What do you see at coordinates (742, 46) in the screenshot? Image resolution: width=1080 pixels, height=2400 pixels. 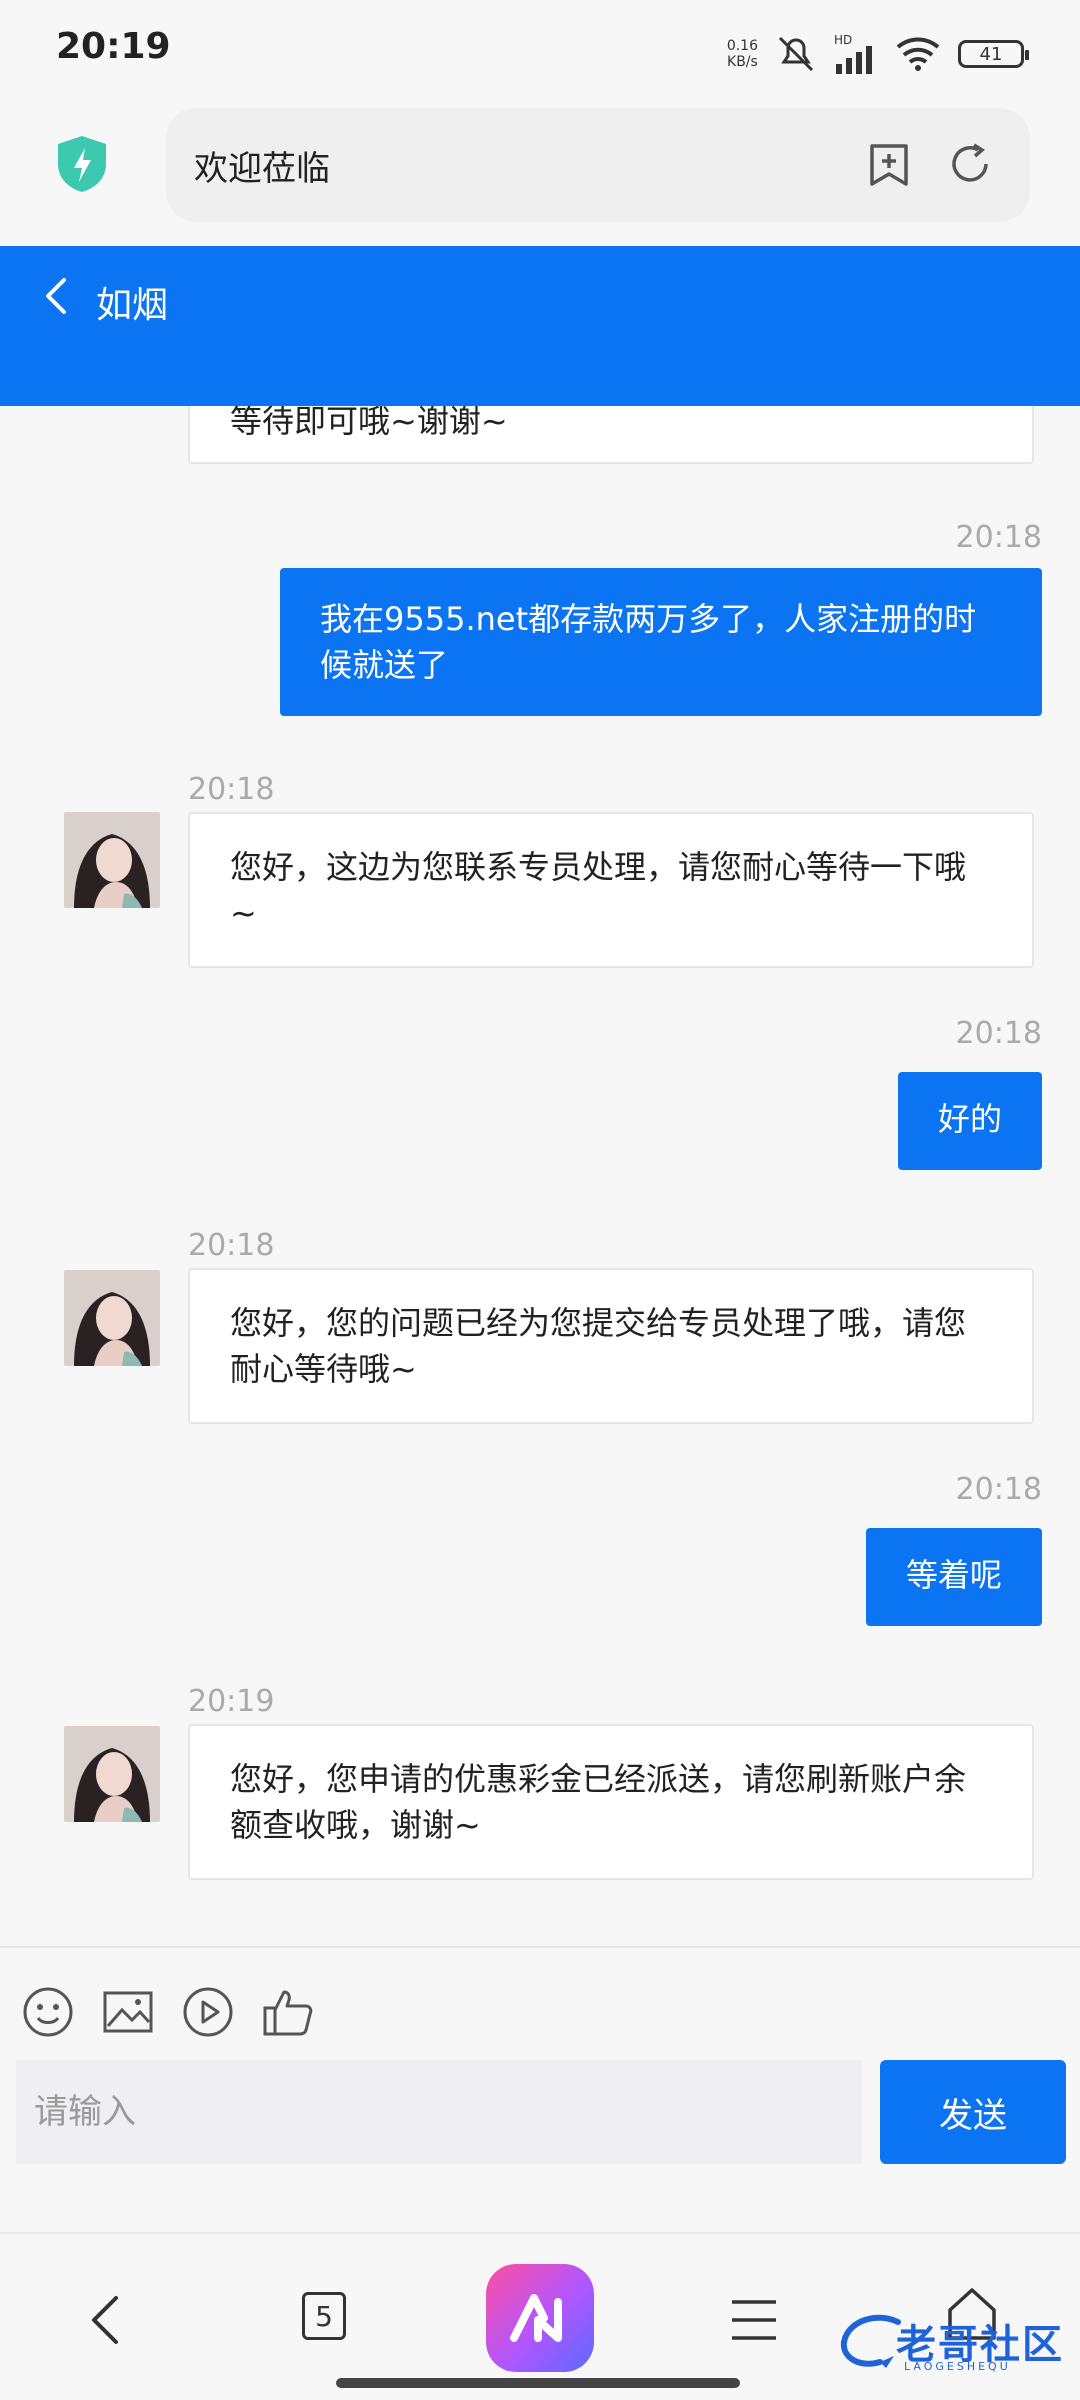 I see `net-speed-value: 0.16` at bounding box center [742, 46].